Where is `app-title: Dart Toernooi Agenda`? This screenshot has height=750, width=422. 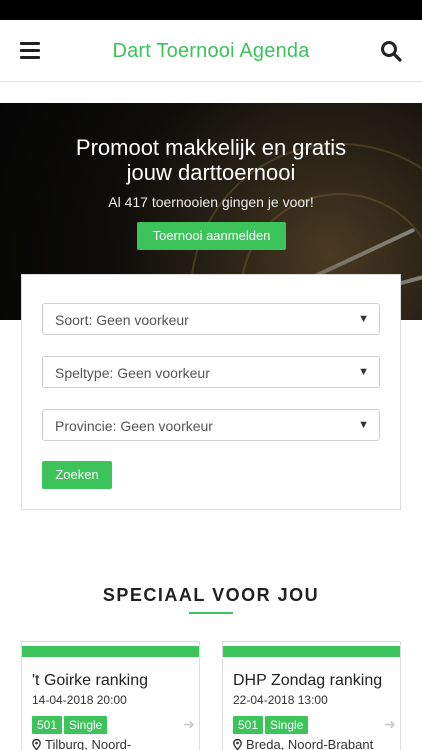 app-title: Dart Toernooi Agenda is located at coordinates (211, 51).